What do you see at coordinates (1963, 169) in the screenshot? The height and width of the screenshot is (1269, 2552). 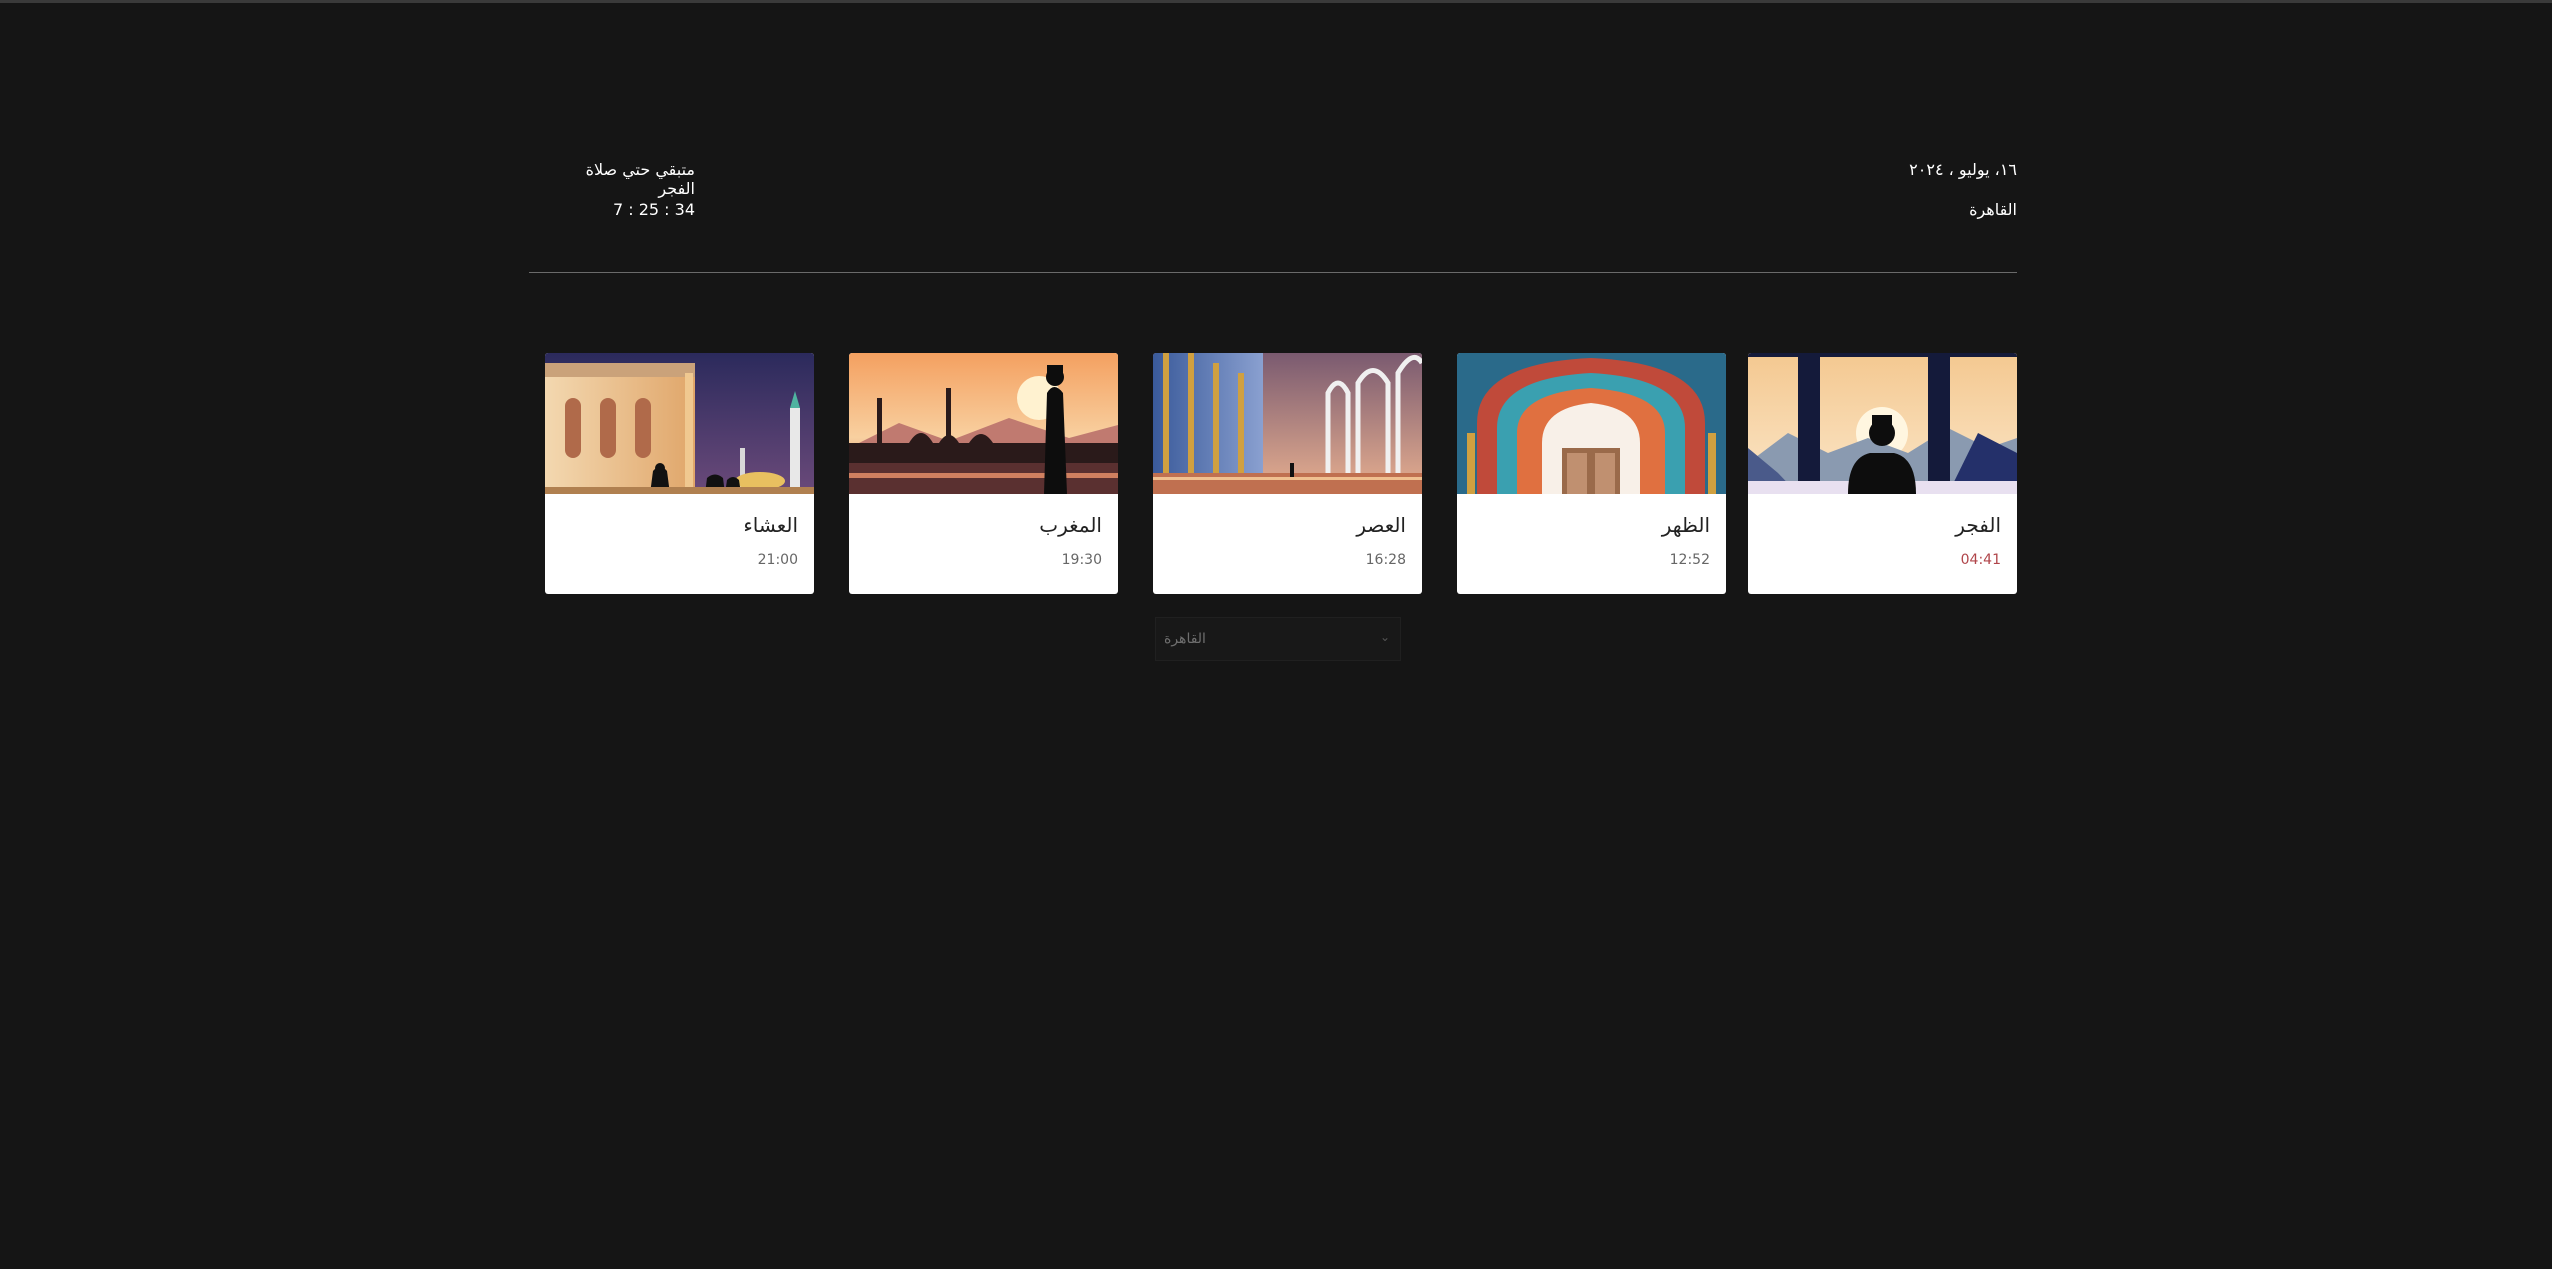 I see `current-date: ١٦، يوليو ، ٢٠٢٤` at bounding box center [1963, 169].